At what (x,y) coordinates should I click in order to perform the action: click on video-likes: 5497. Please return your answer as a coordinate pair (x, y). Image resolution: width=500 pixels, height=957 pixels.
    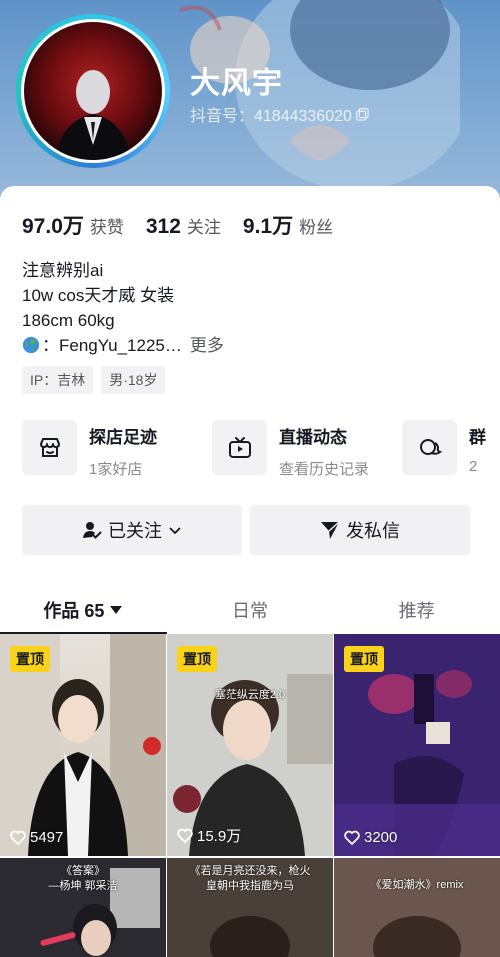
    Looking at the image, I should click on (36, 837).